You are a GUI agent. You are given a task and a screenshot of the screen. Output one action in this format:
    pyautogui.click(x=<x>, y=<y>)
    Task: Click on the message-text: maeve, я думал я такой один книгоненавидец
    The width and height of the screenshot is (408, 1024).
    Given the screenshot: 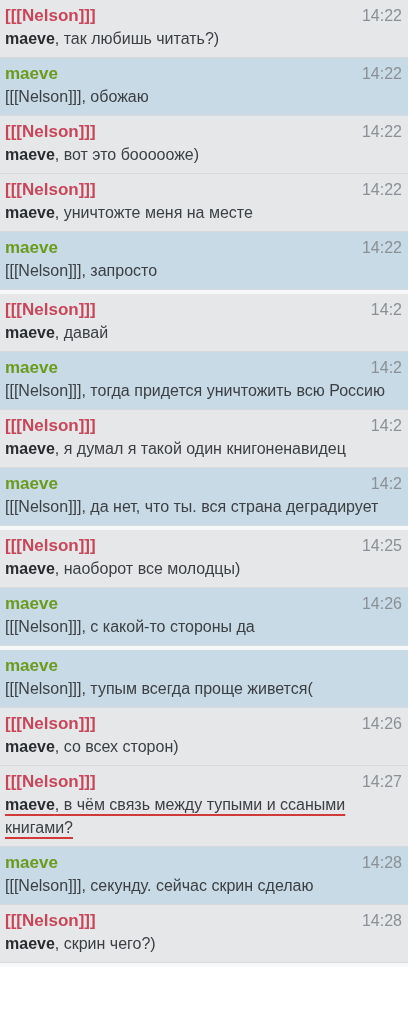 What is the action you would take?
    pyautogui.click(x=175, y=449)
    